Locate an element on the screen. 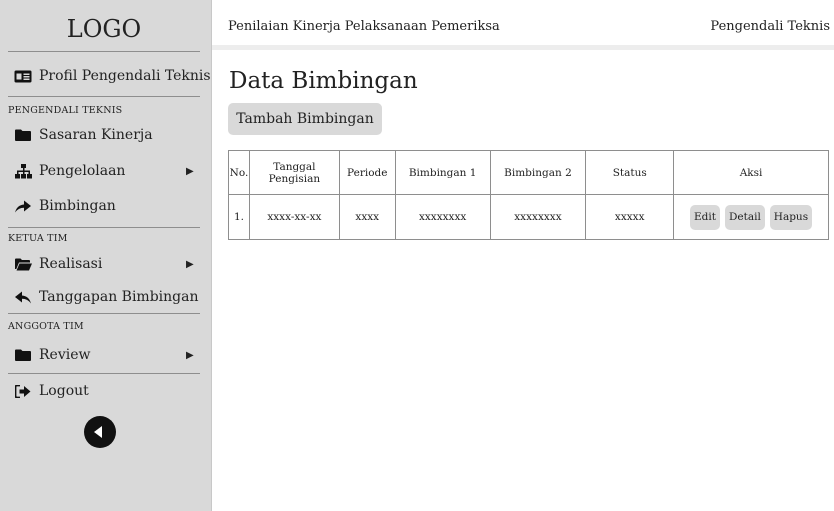 The height and width of the screenshot is (511, 834). col-header-tanggal: Tanggal Pengisian is located at coordinates (294, 172).